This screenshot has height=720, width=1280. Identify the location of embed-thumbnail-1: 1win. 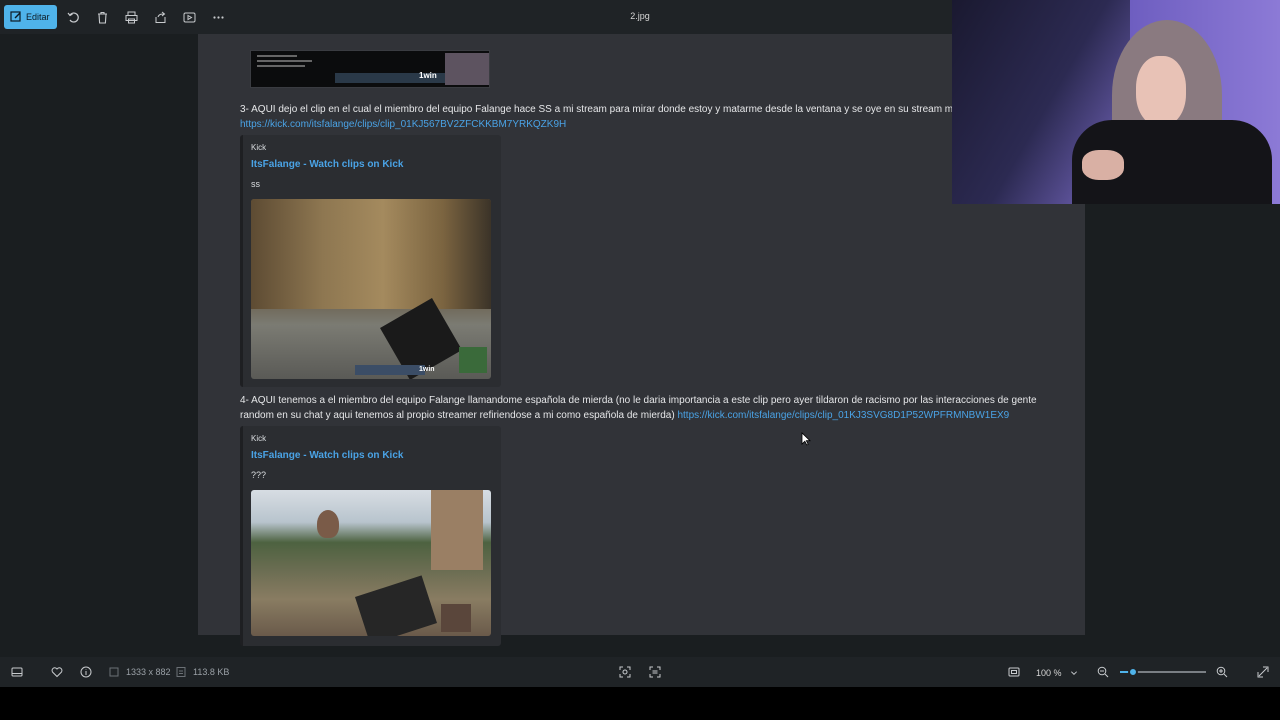
(371, 289).